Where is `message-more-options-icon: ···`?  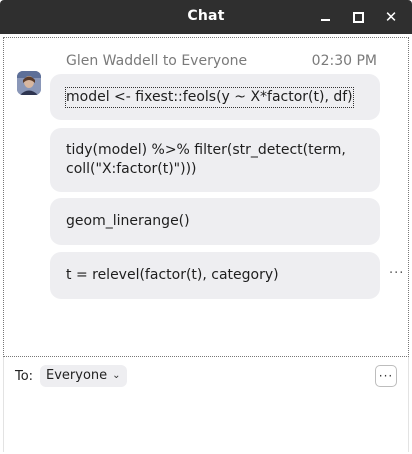 message-more-options-icon: ··· is located at coordinates (396, 273).